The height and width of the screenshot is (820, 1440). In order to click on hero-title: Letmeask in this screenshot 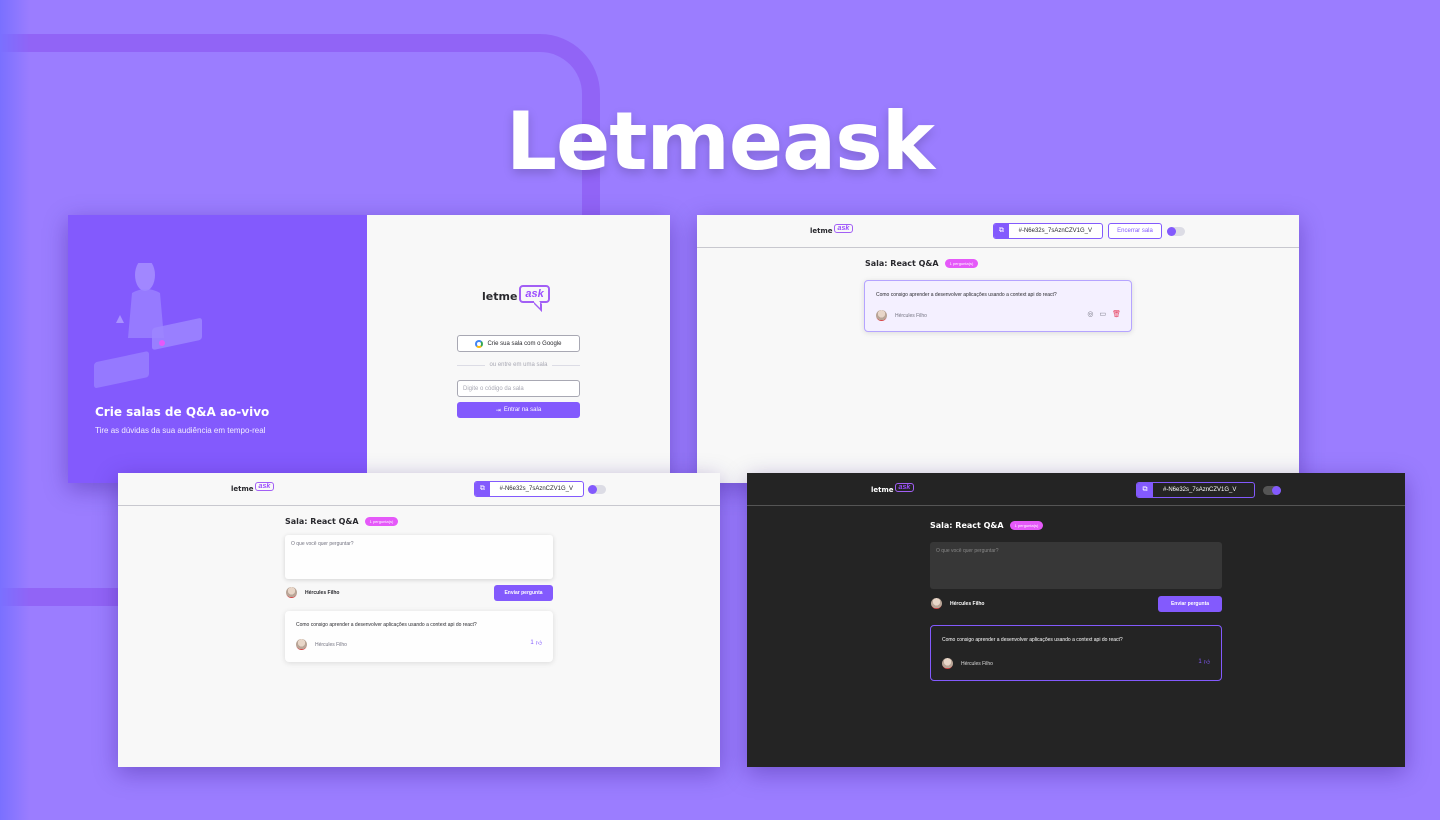, I will do `click(720, 141)`.